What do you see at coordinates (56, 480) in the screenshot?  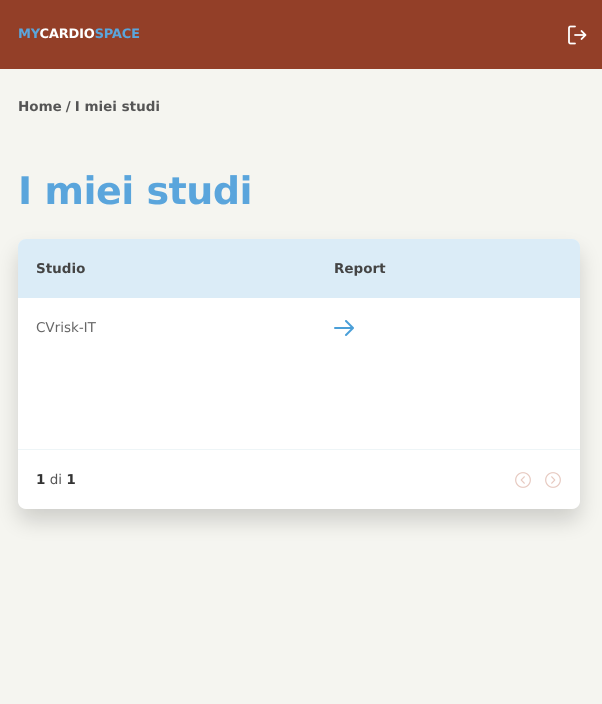 I see `page-count: 1 di 1` at bounding box center [56, 480].